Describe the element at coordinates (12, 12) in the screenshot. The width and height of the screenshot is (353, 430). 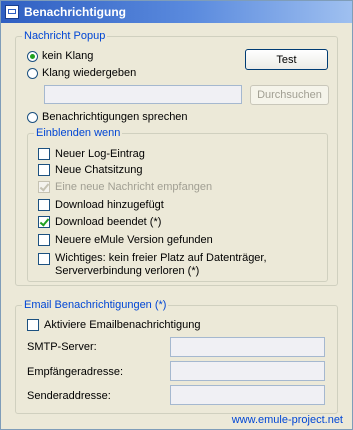
I see `notification-icon` at that location.